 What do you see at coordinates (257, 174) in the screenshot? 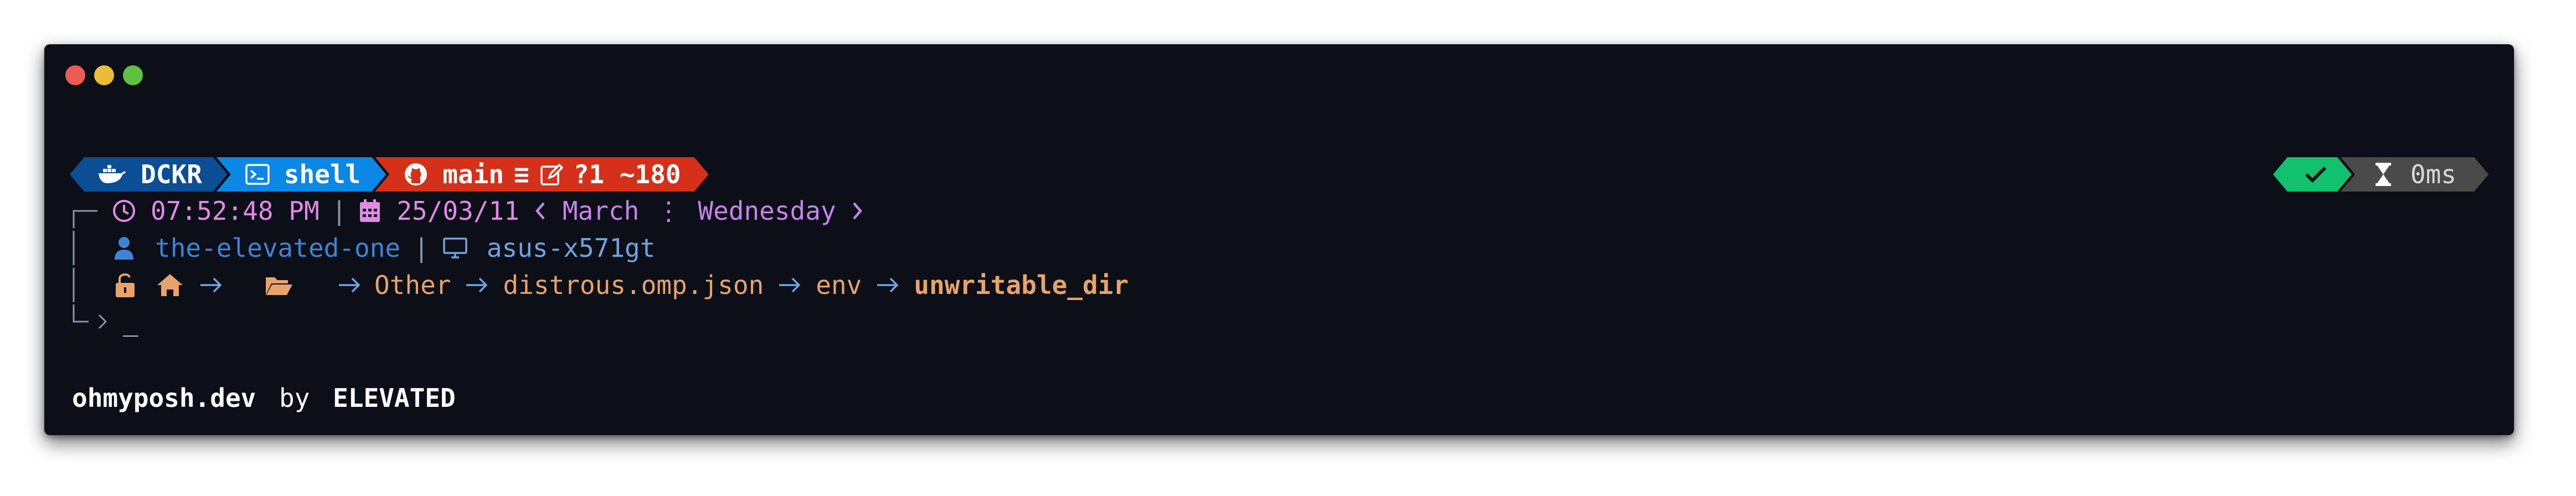
I see `terminal-icon` at bounding box center [257, 174].